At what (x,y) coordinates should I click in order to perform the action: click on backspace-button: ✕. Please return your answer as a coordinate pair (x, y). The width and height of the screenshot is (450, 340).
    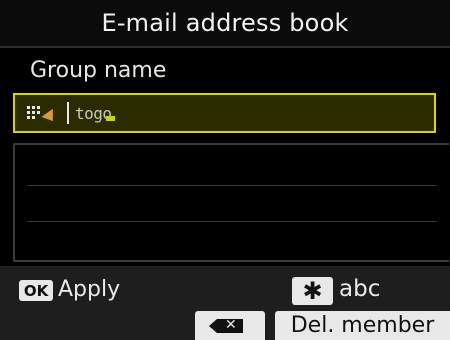
    Looking at the image, I should click on (230, 325).